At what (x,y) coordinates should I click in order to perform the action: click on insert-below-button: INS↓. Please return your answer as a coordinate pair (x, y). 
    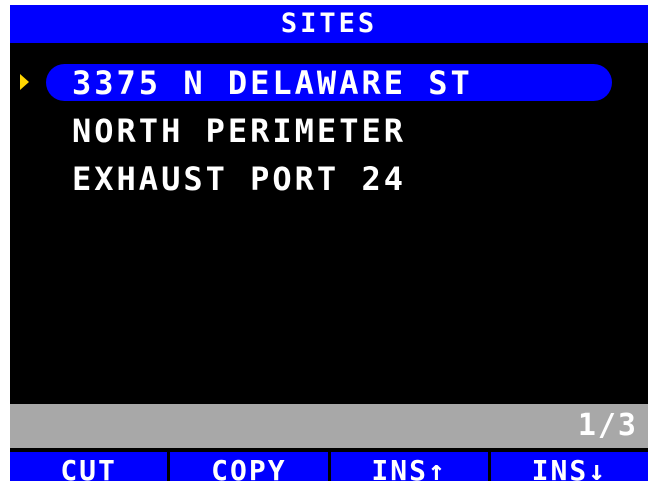
    Looking at the image, I should click on (567, 466).